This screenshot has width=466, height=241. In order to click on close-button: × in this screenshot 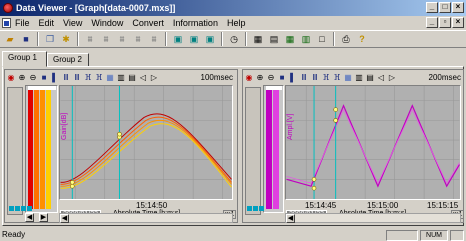, I will do `click(458, 7)`.